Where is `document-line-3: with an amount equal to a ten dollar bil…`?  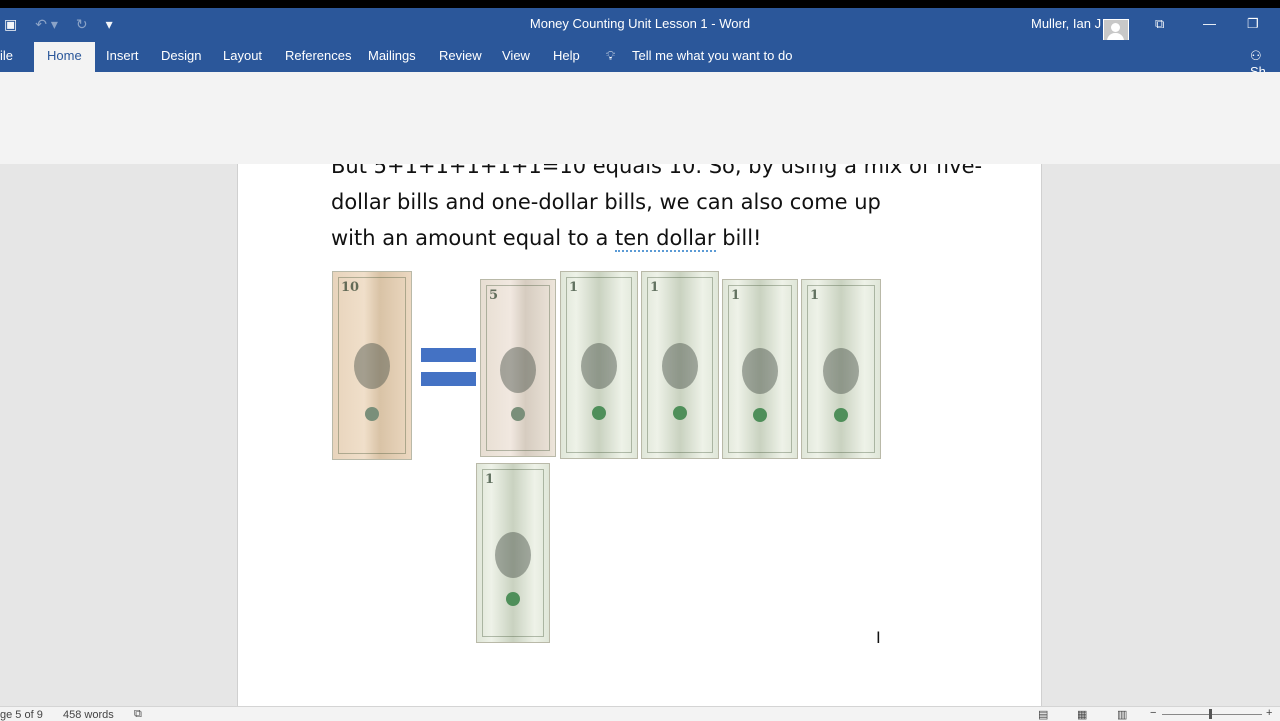
document-line-3: with an amount equal to a ten dollar bil… is located at coordinates (546, 239).